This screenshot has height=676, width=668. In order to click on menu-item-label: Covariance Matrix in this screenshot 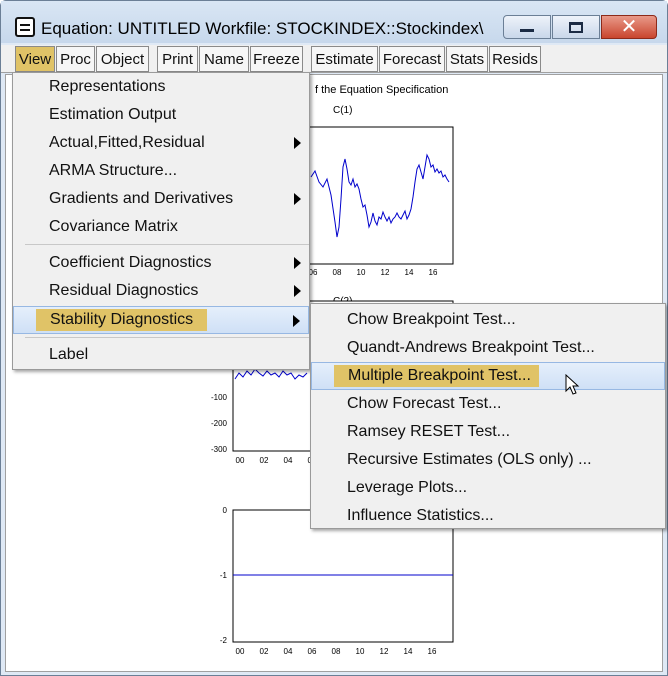, I will do `click(113, 226)`.